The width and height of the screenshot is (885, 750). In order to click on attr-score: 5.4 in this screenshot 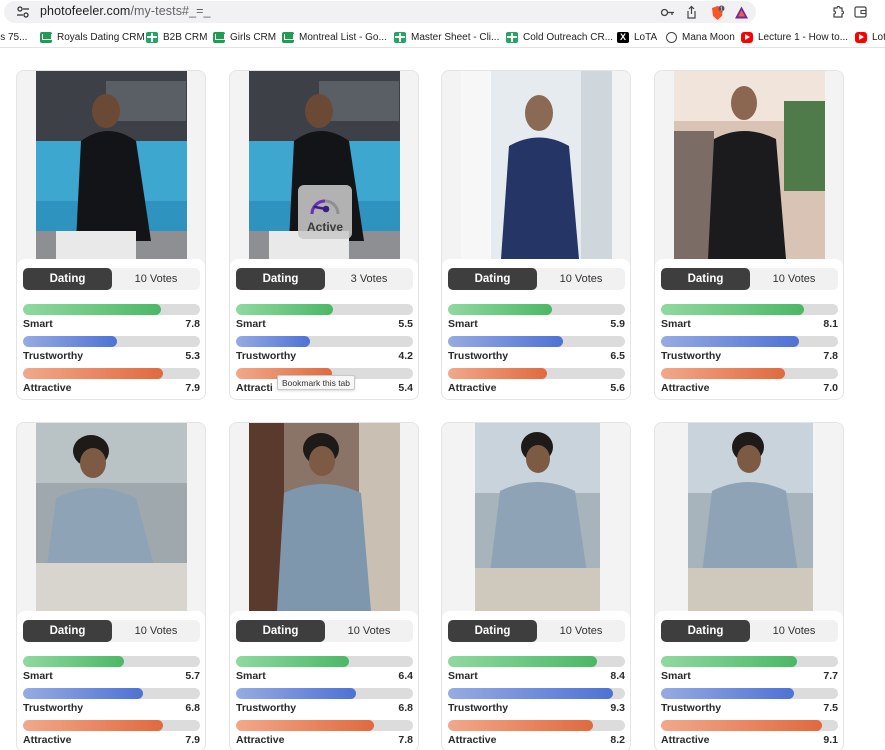, I will do `click(405, 388)`.